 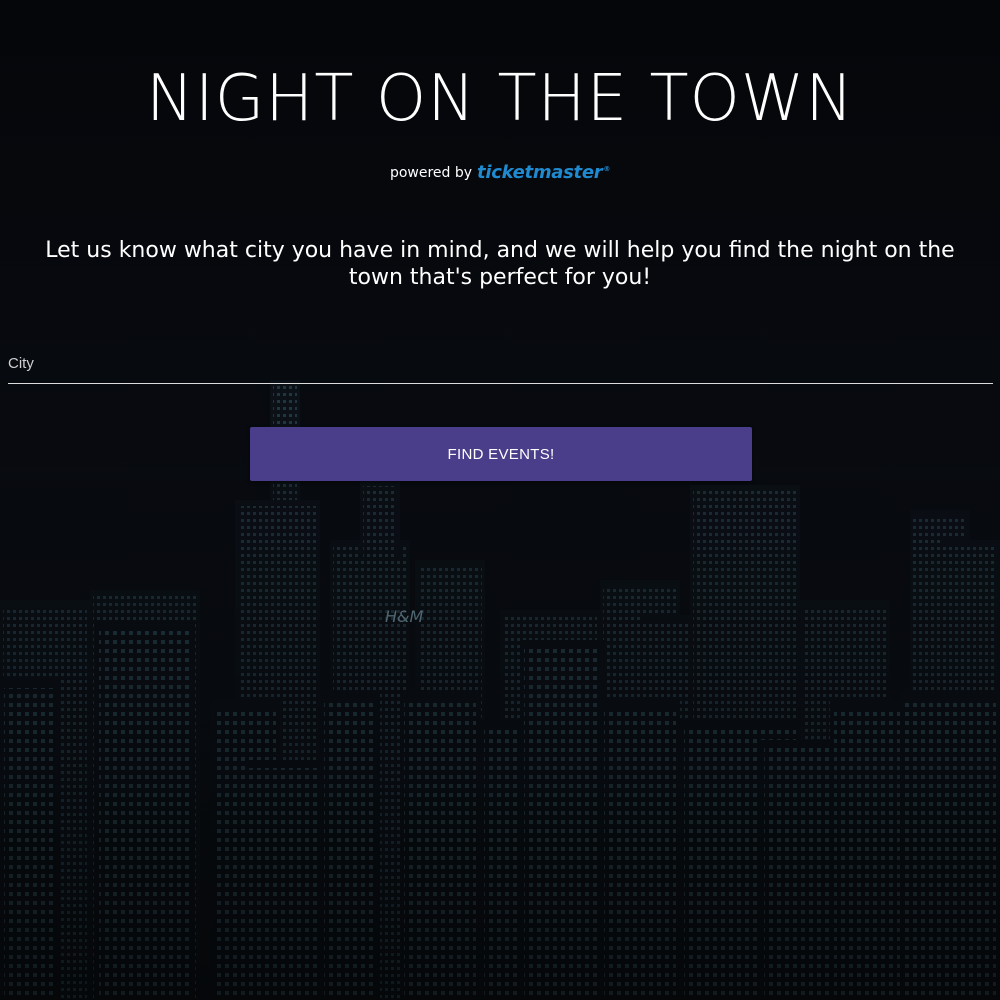 I want to click on registered-mark: ®, so click(x=607, y=169).